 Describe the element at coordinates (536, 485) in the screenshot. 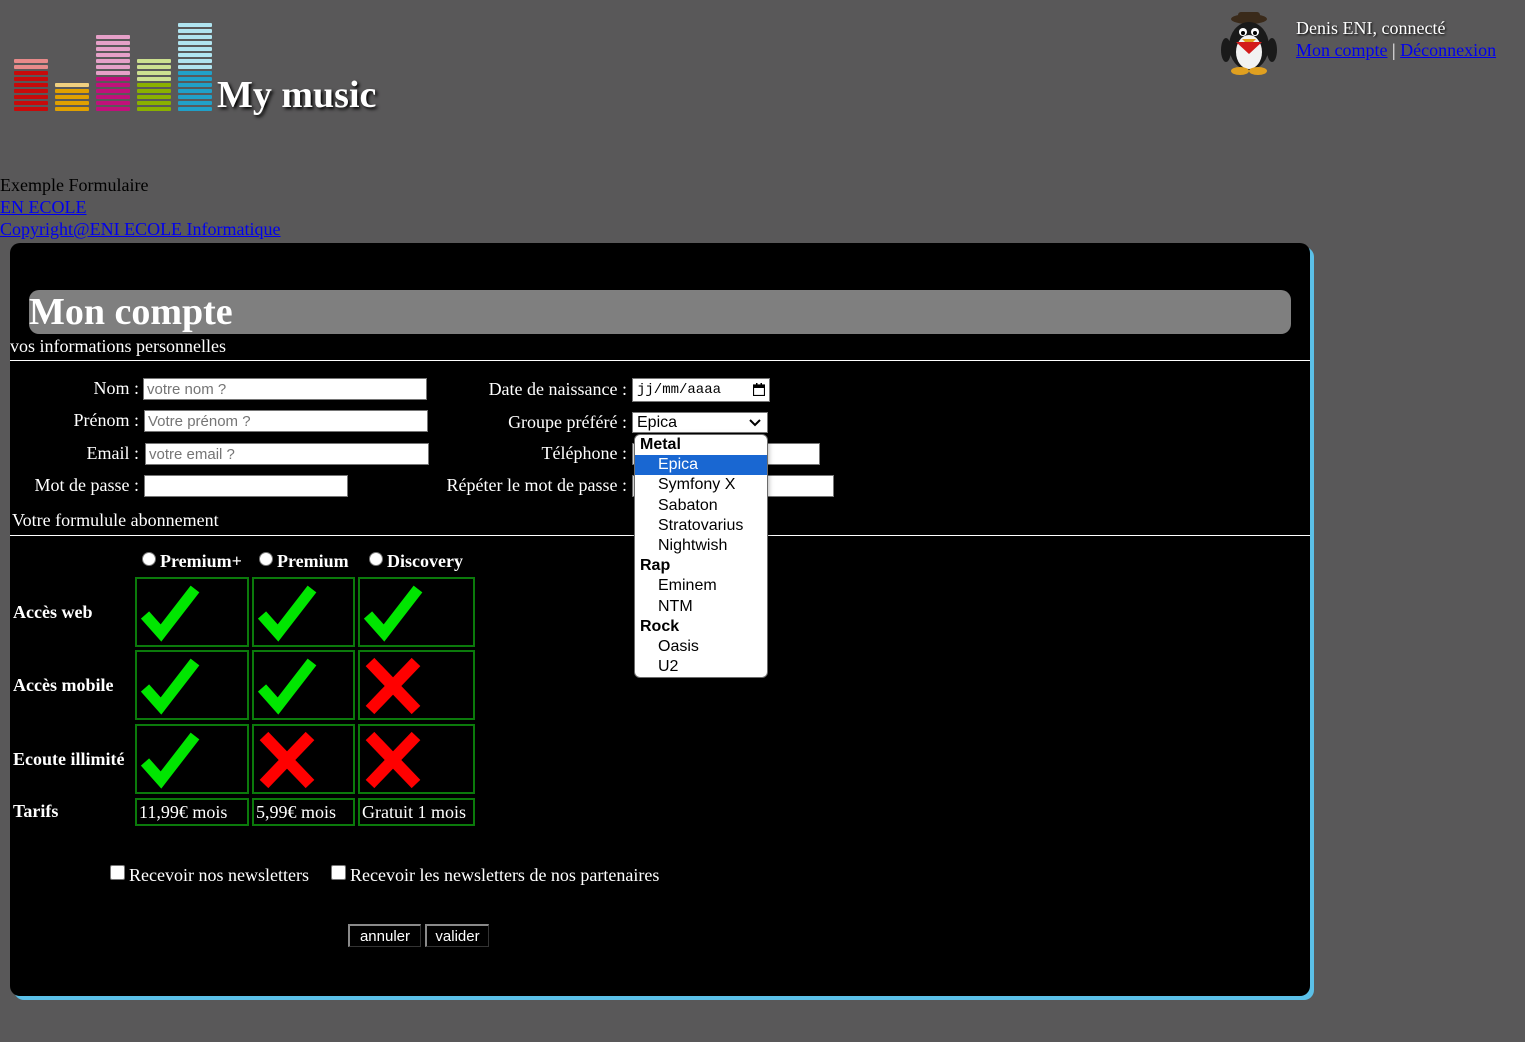

I see `password-repeat-label: Répéter le mot de passe :` at that location.